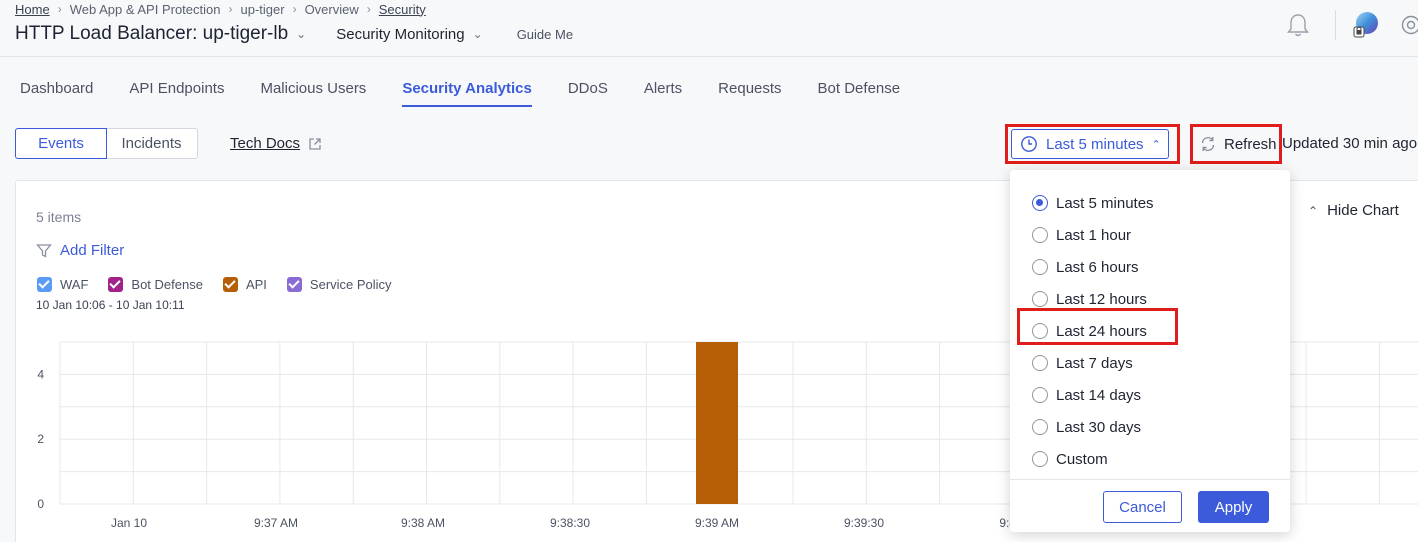 Image resolution: width=1418 pixels, height=542 pixels. I want to click on option-last-14-days: Last 14 days, so click(1093, 395).